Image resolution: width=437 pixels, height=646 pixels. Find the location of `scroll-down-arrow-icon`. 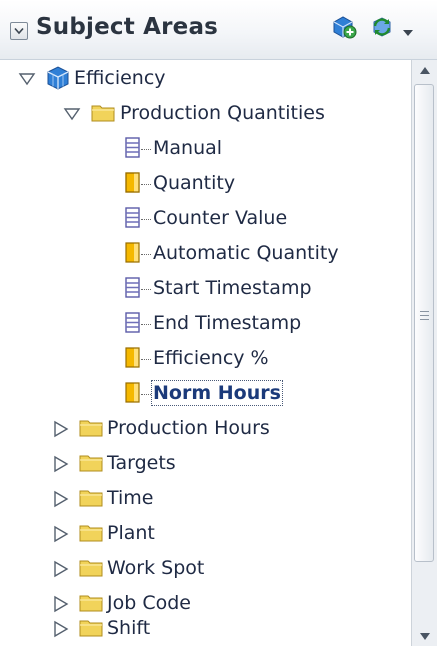

scroll-down-arrow-icon is located at coordinates (424, 636).